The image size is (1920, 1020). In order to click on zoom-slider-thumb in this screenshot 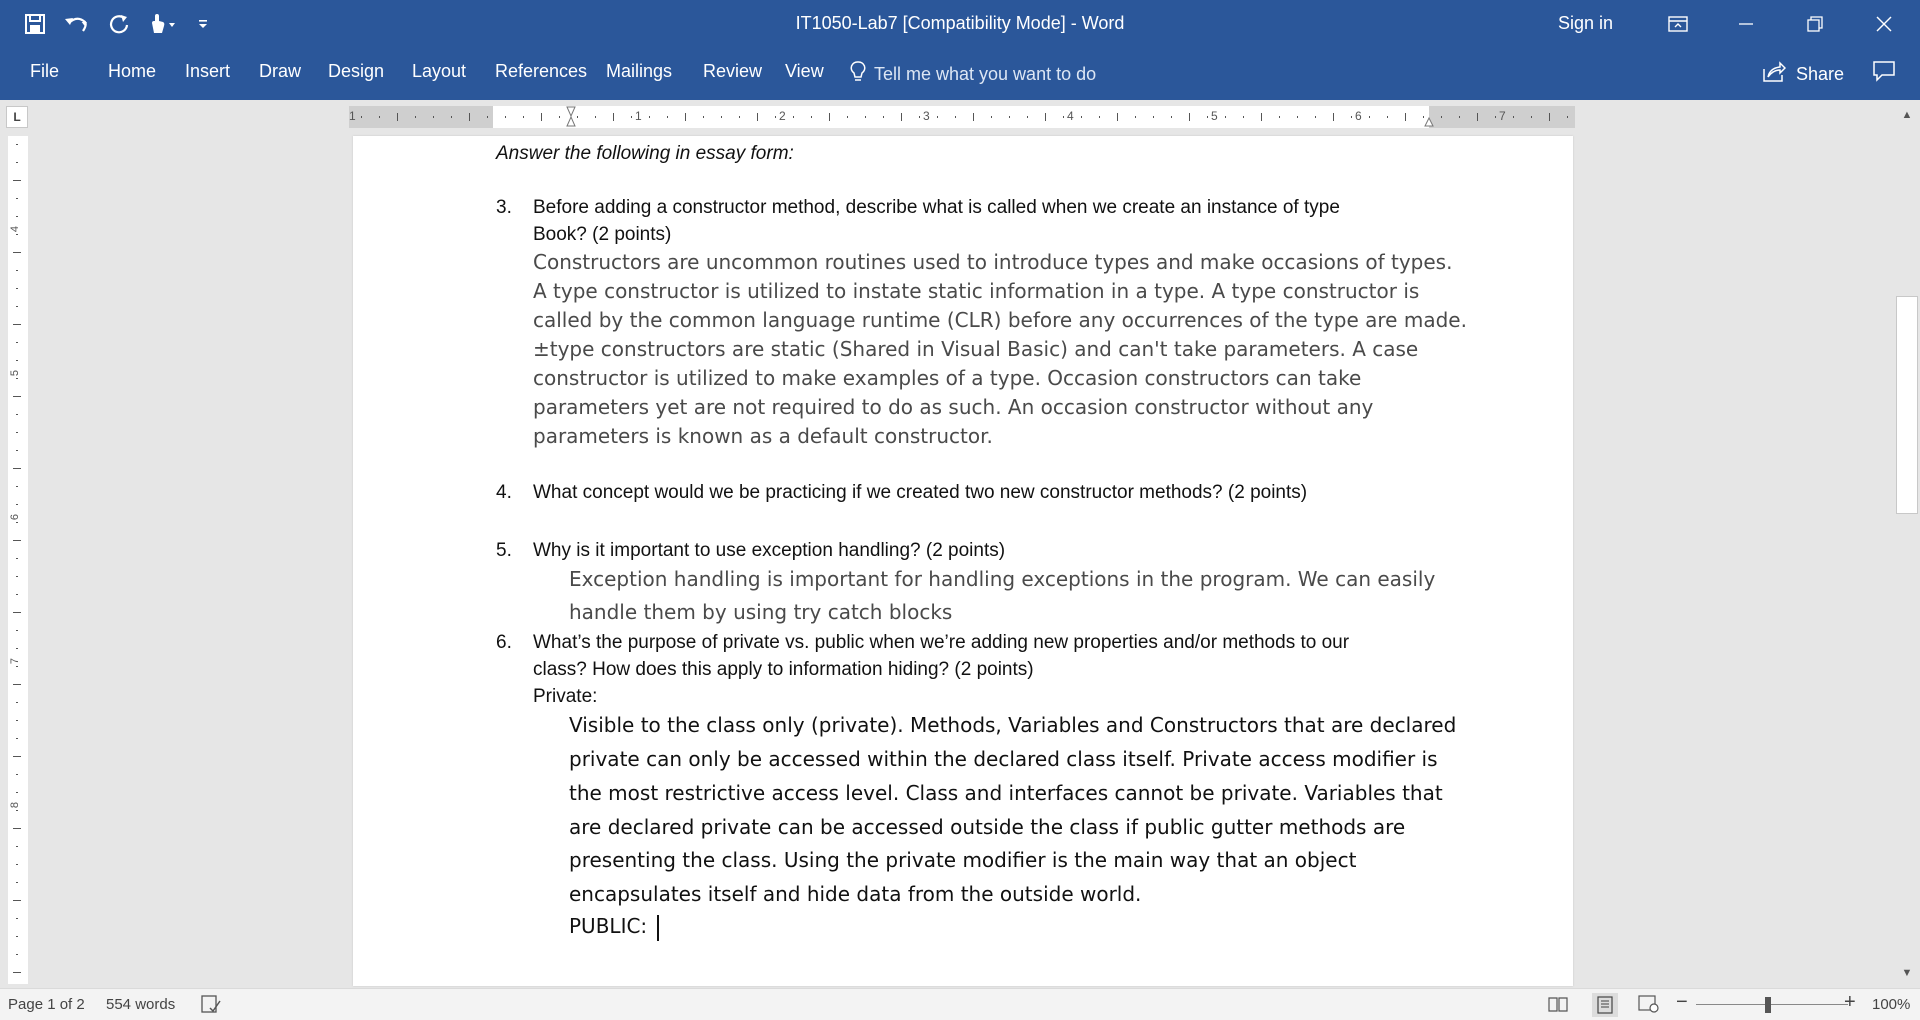, I will do `click(1768, 1005)`.